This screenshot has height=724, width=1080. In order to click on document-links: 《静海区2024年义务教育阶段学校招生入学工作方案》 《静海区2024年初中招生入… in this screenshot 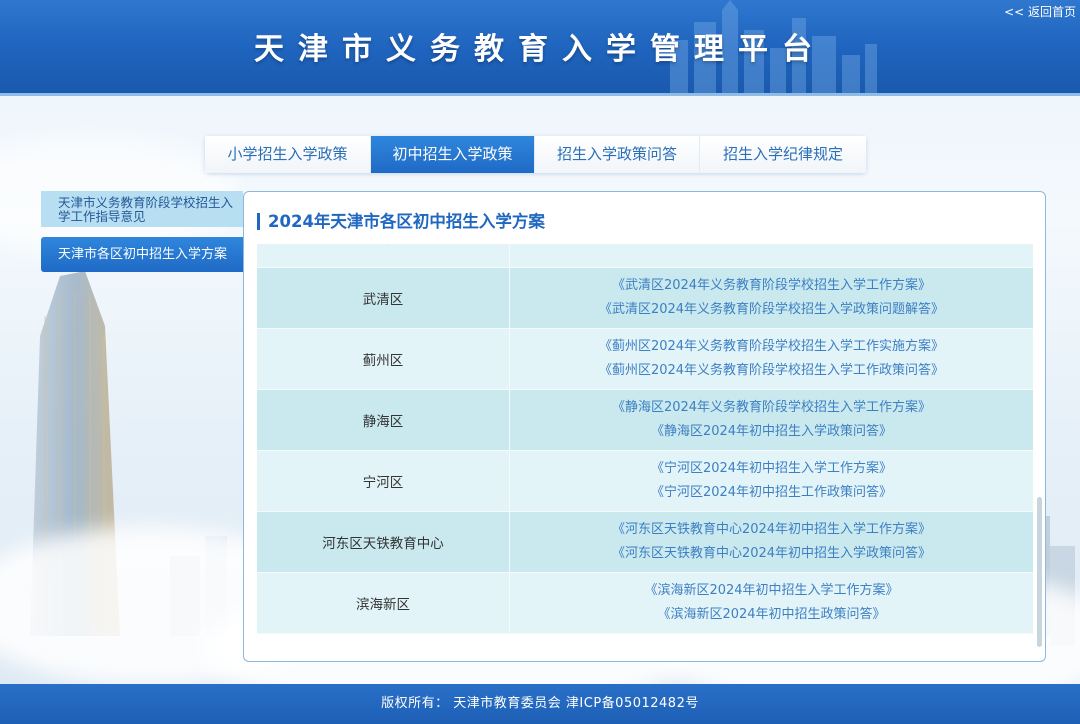, I will do `click(771, 420)`.